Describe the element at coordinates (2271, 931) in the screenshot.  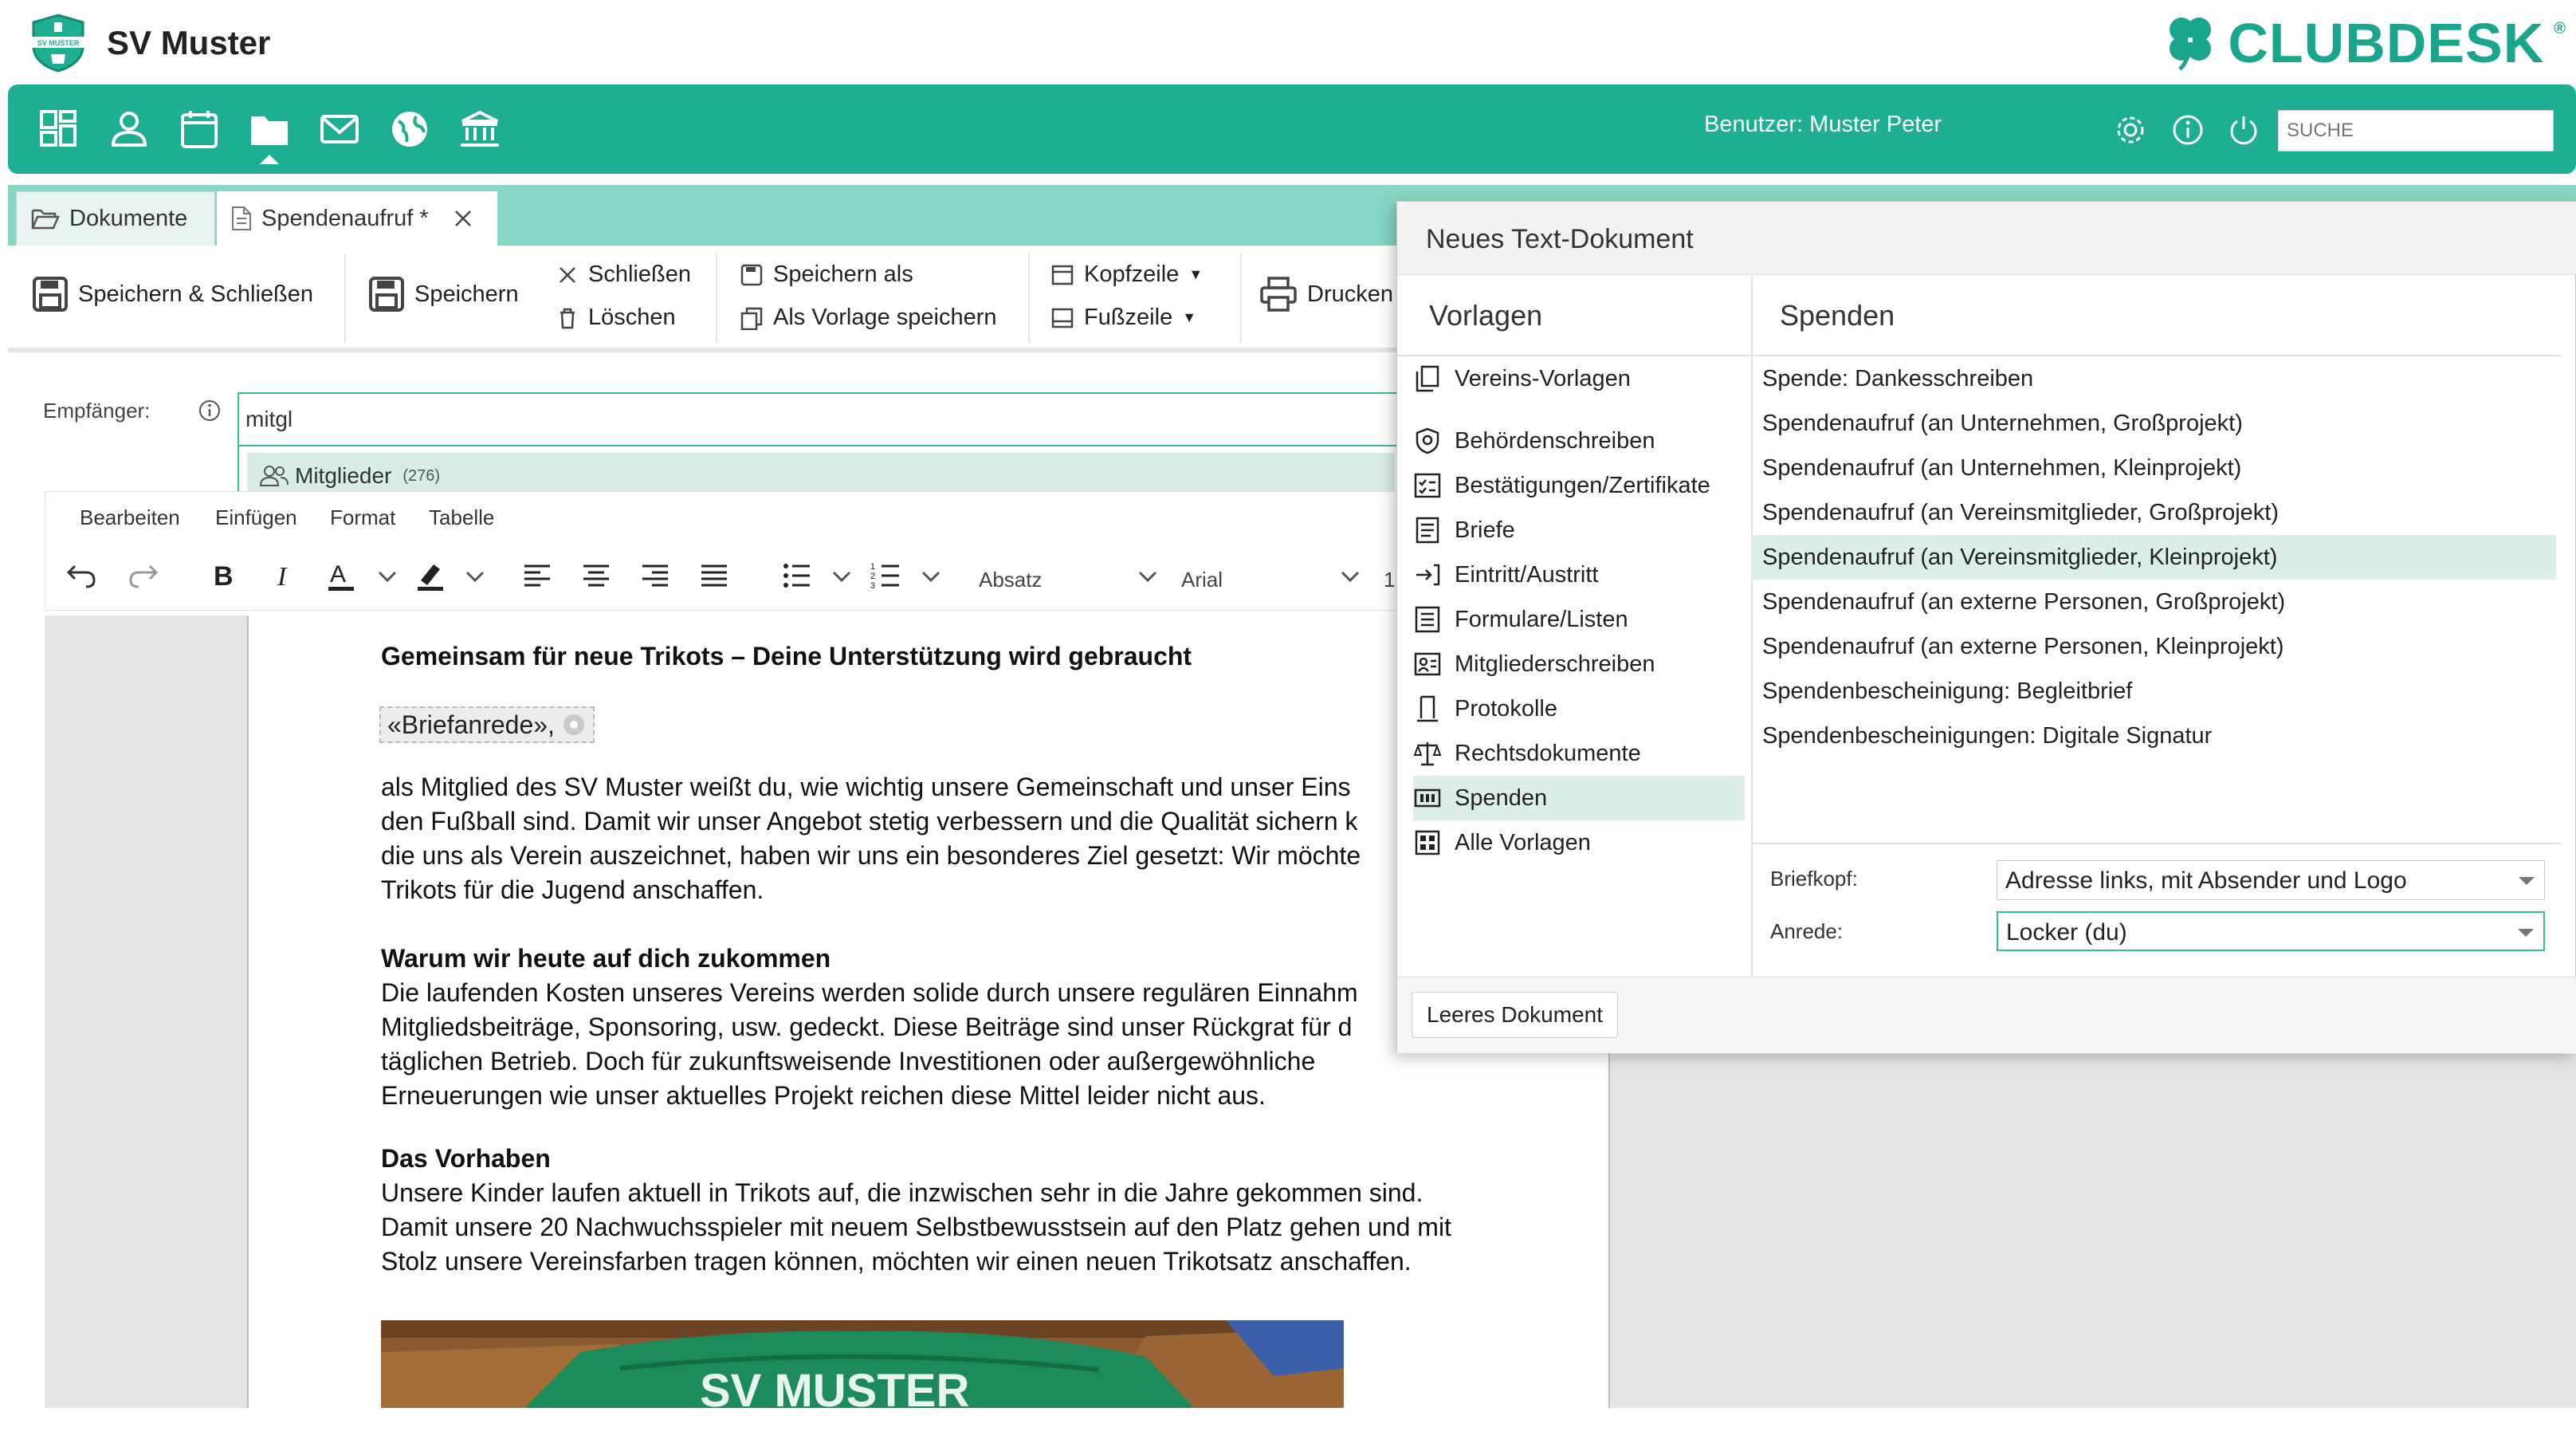
I see `salutation-select: Locker (du)` at that location.